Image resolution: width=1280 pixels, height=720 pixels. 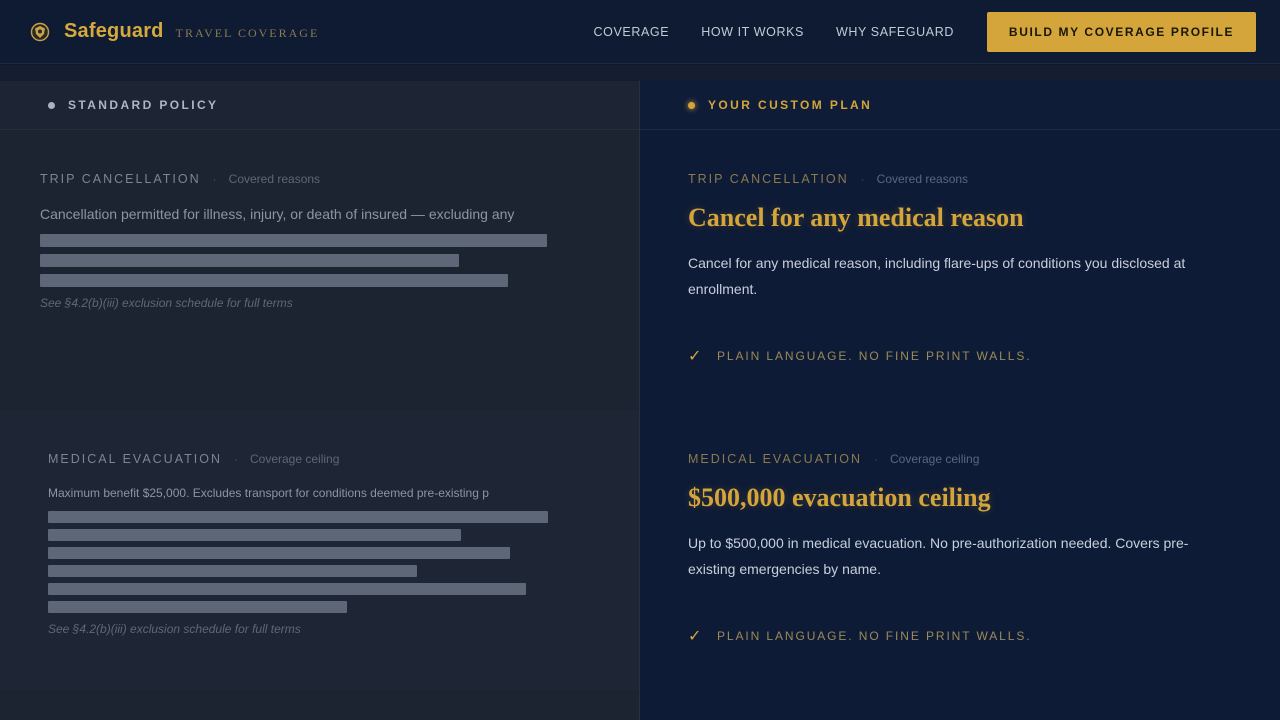 What do you see at coordinates (960, 105) in the screenshot?
I see `custom-plan-header: YOUR CUSTOM PLAN` at bounding box center [960, 105].